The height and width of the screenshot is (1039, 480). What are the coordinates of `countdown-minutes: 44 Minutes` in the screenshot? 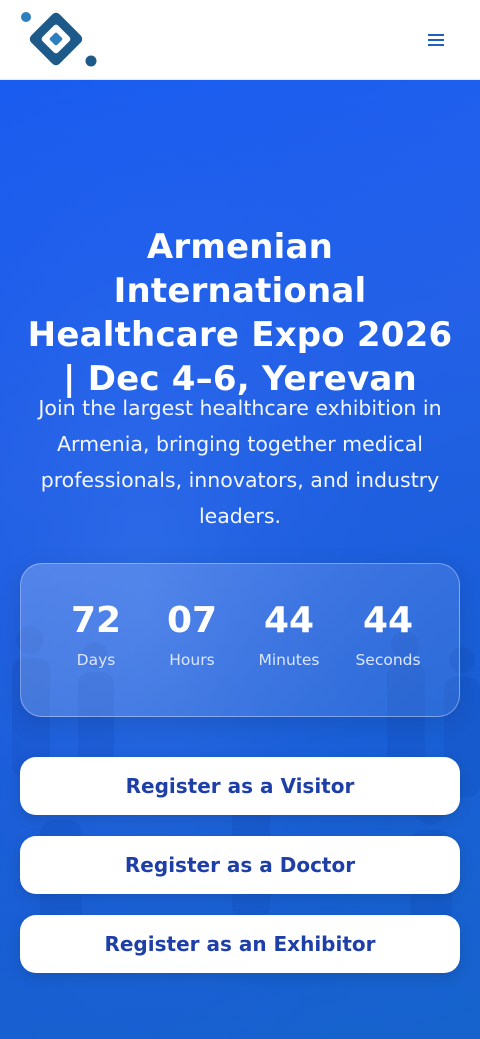 It's located at (289, 635).